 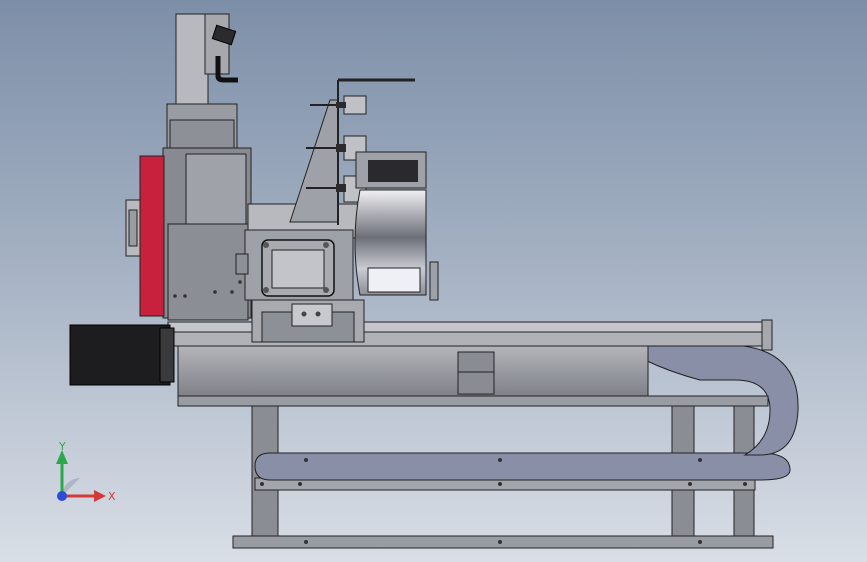 I want to click on y-axis-label: Y, so click(x=62, y=446).